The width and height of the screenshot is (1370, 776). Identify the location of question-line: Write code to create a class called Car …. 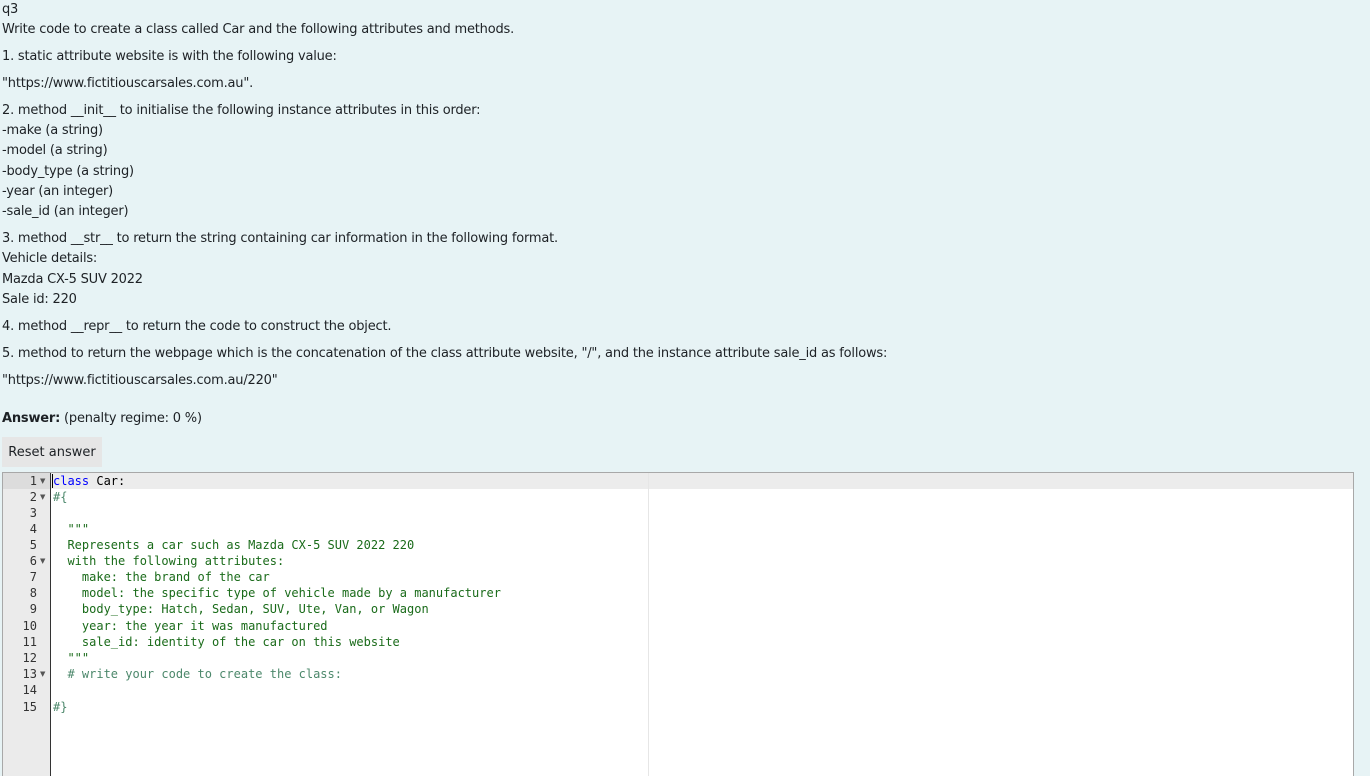
(258, 29).